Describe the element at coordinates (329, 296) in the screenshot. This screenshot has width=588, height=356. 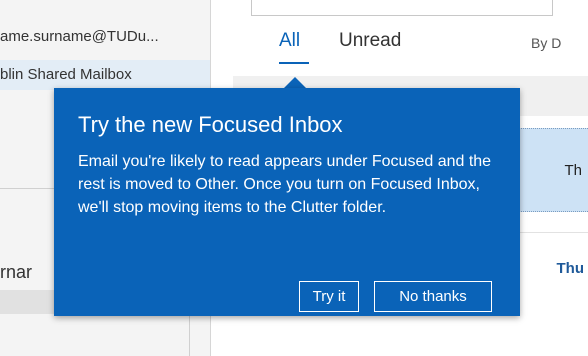
I see `try-it-button: Try it` at that location.